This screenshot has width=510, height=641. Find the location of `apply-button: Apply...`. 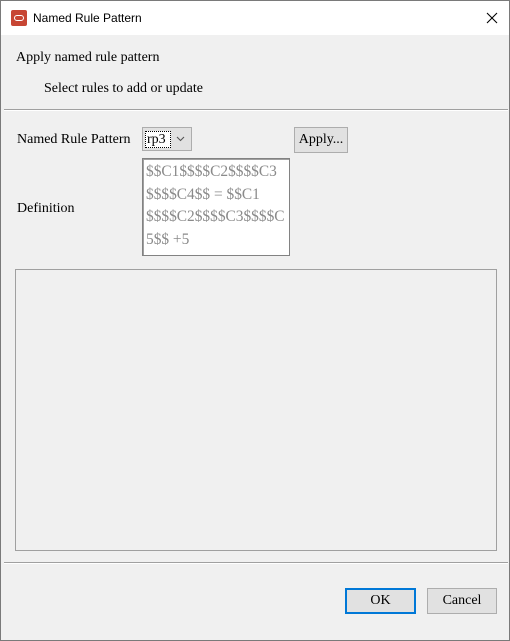

apply-button: Apply... is located at coordinates (321, 140).